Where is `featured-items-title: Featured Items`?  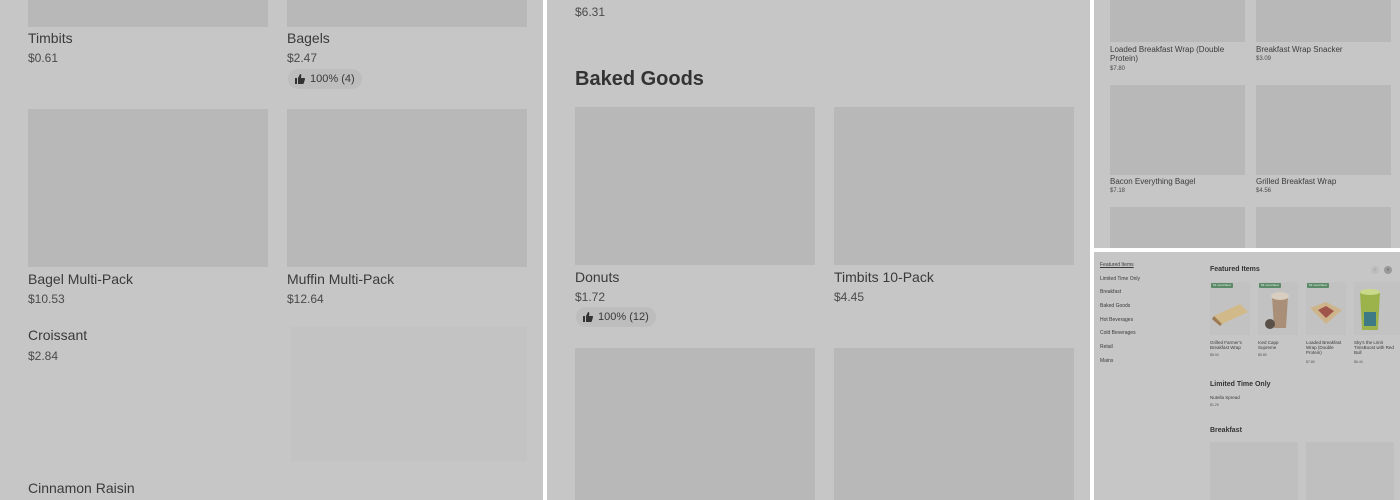
featured-items-title: Featured Items is located at coordinates (1235, 269).